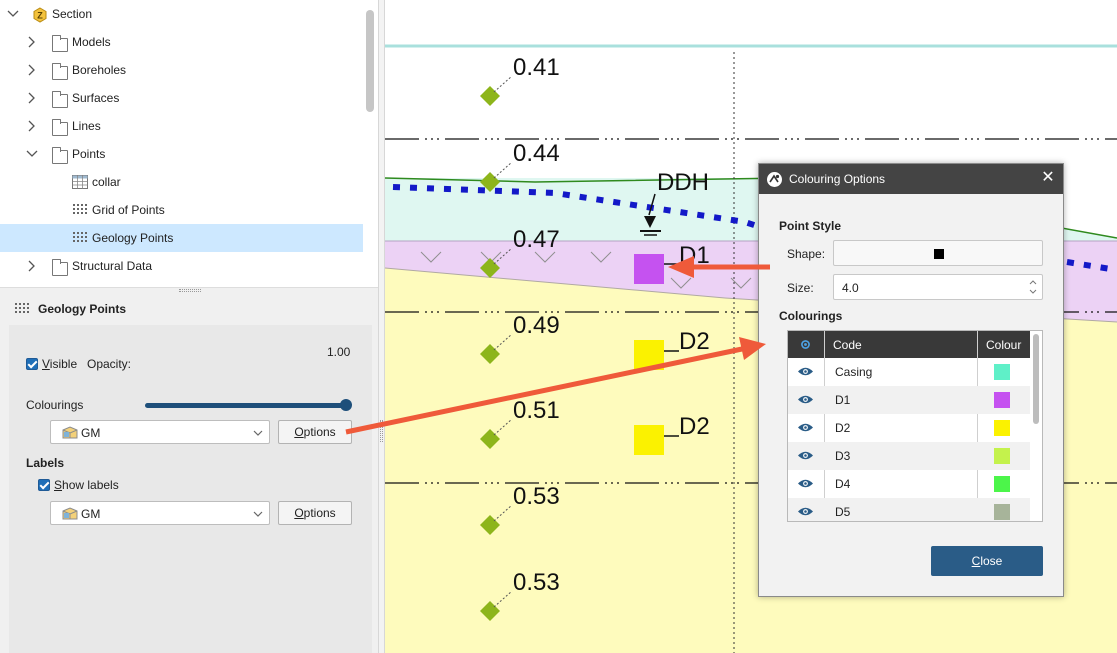 Image resolution: width=1117 pixels, height=653 pixels. I want to click on codes-scrollbar, so click(1036, 426).